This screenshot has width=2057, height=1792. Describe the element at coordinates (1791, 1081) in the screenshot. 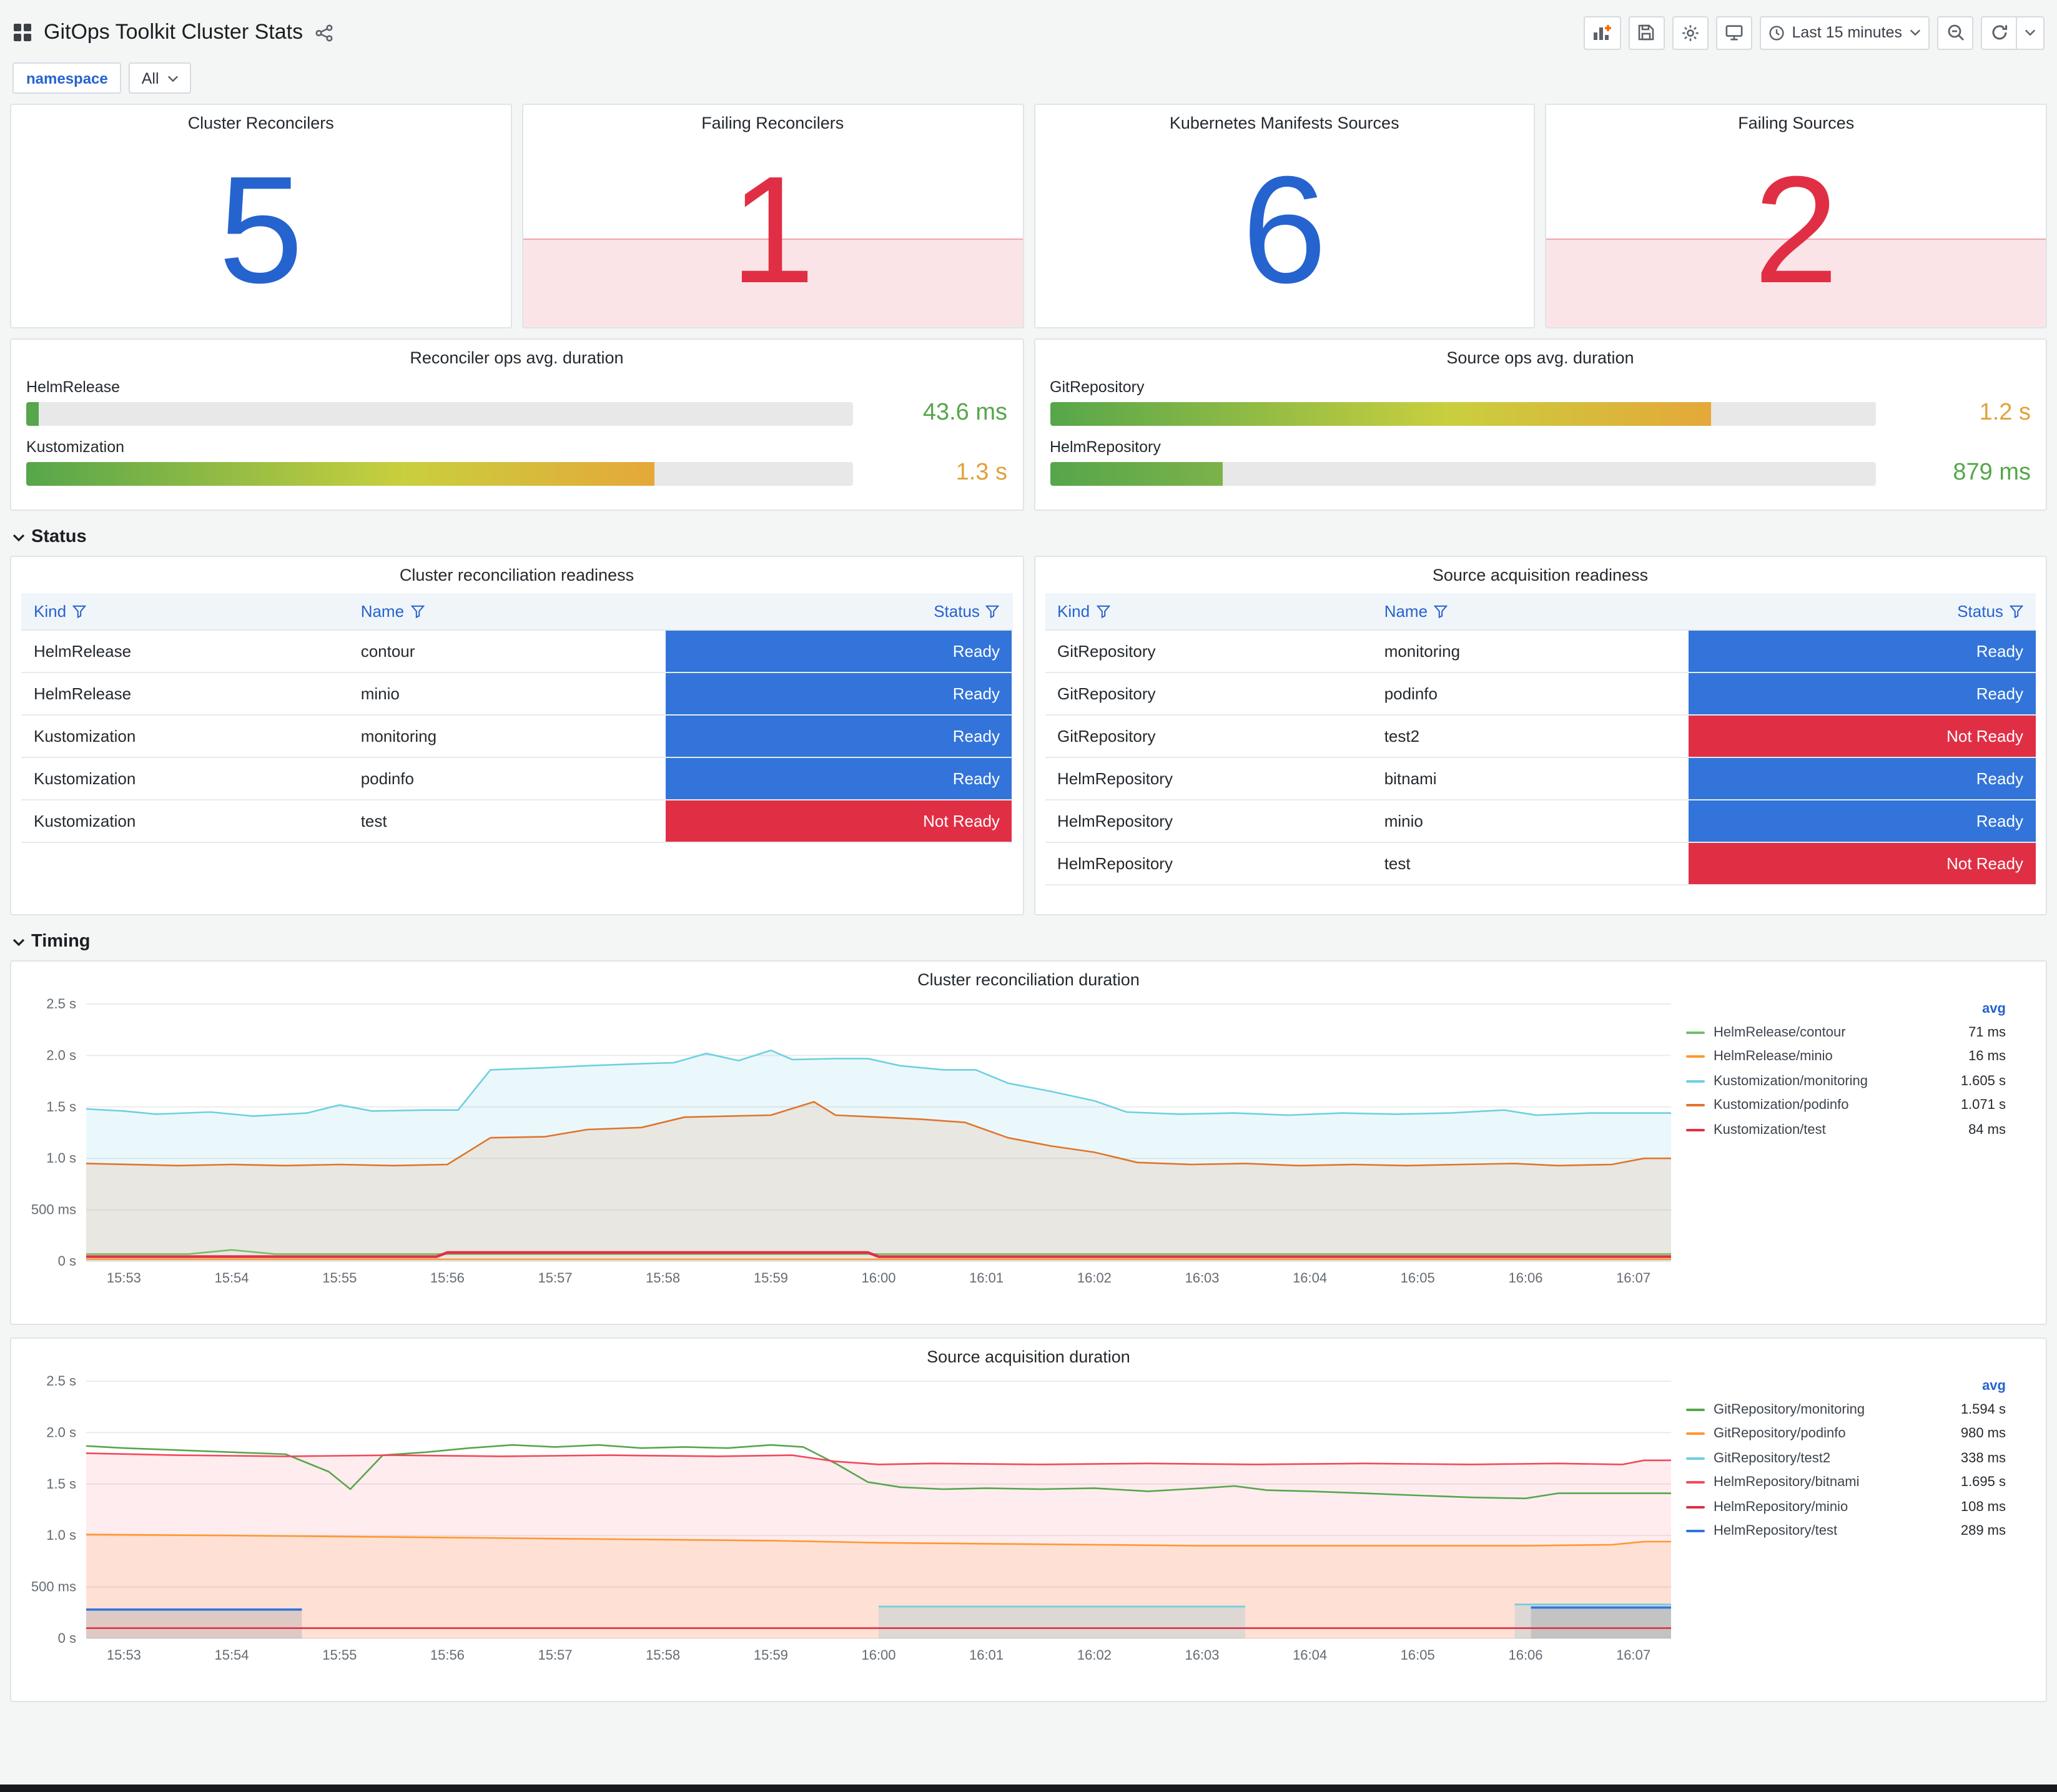

I see `series-name: Kustomization/monitoring` at that location.